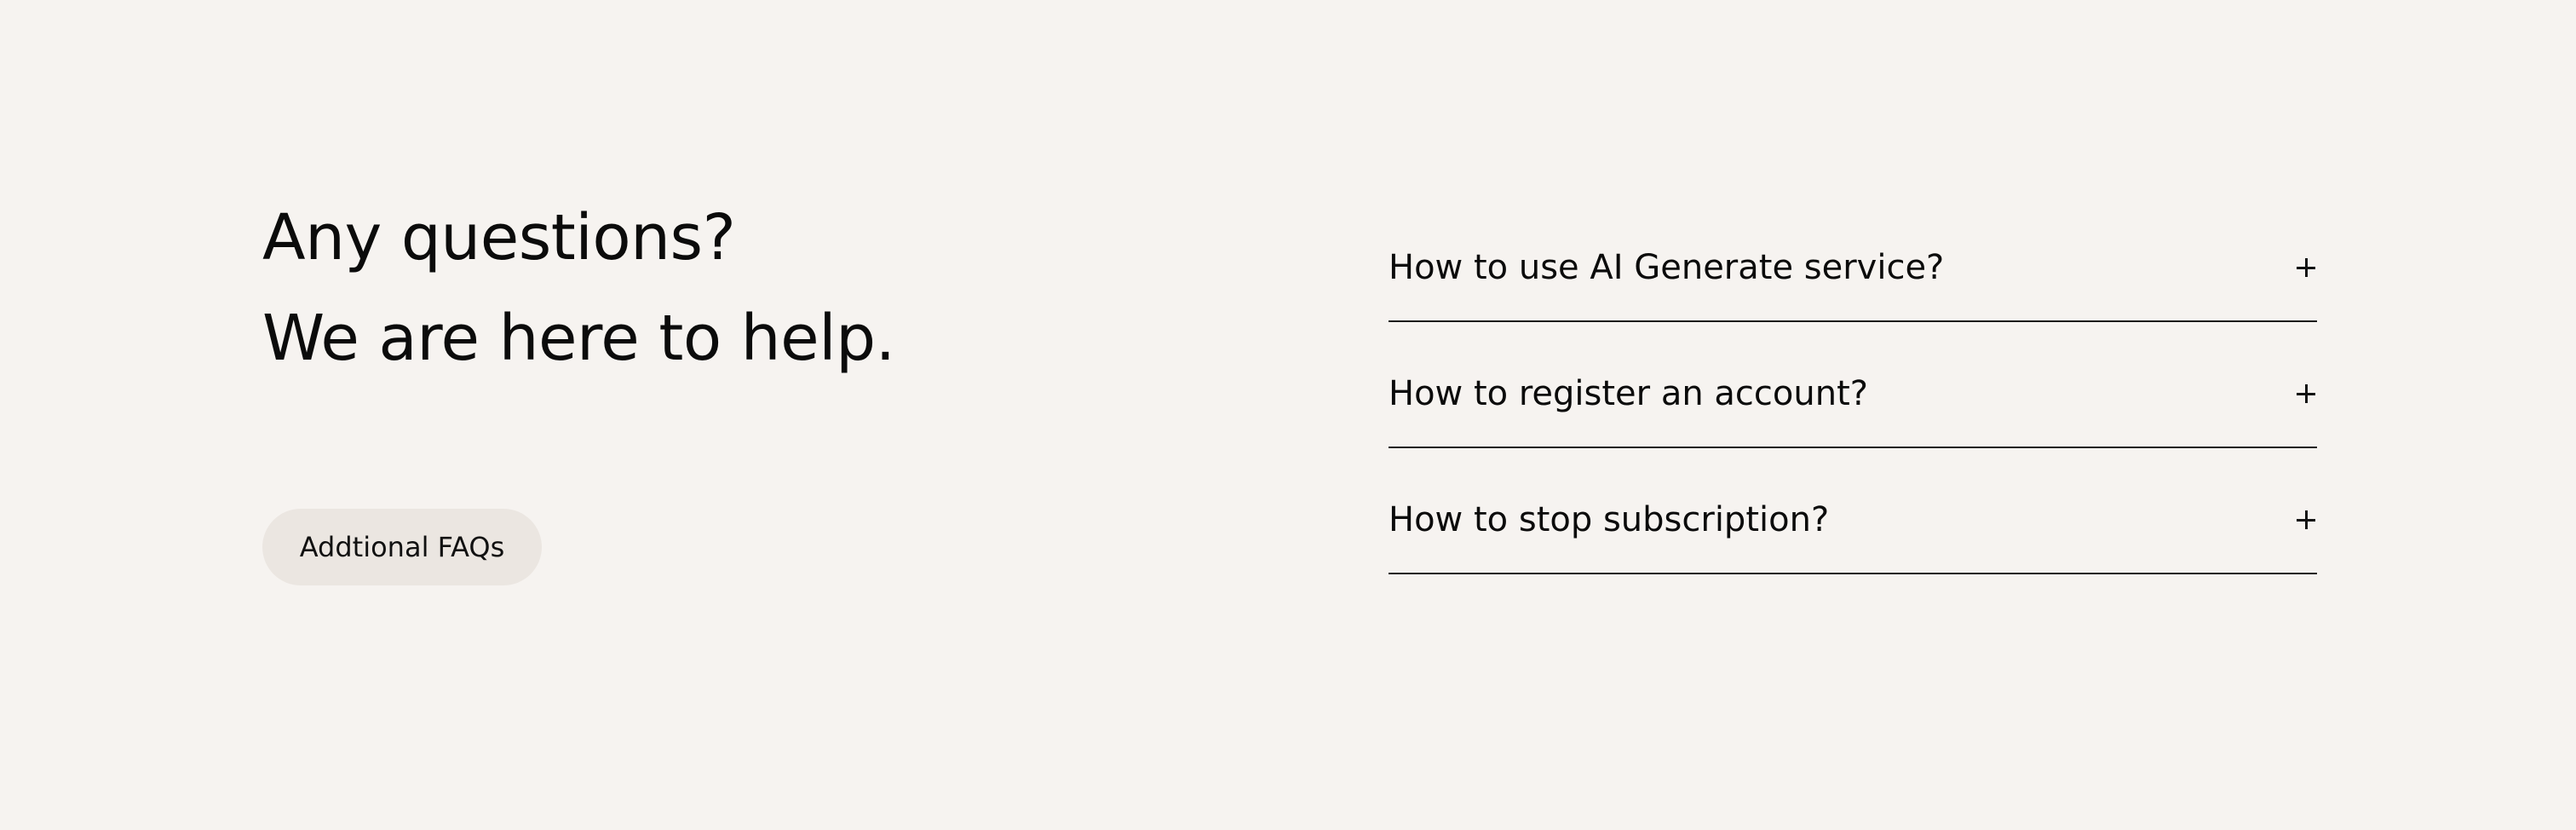  I want to click on faq-item-stop-subscription: How to stop subscription?, so click(1853, 512).